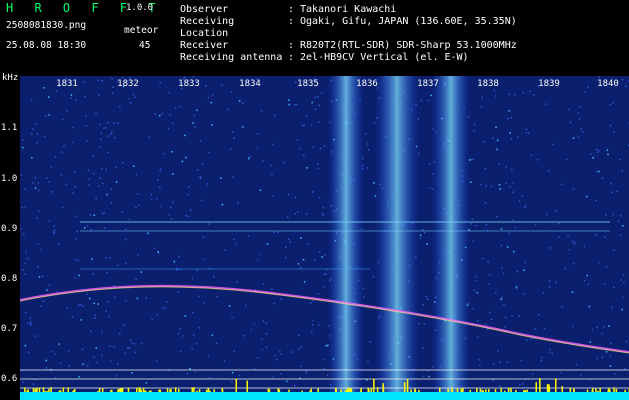  What do you see at coordinates (141, 30) in the screenshot?
I see `meteor-label: meteor` at bounding box center [141, 30].